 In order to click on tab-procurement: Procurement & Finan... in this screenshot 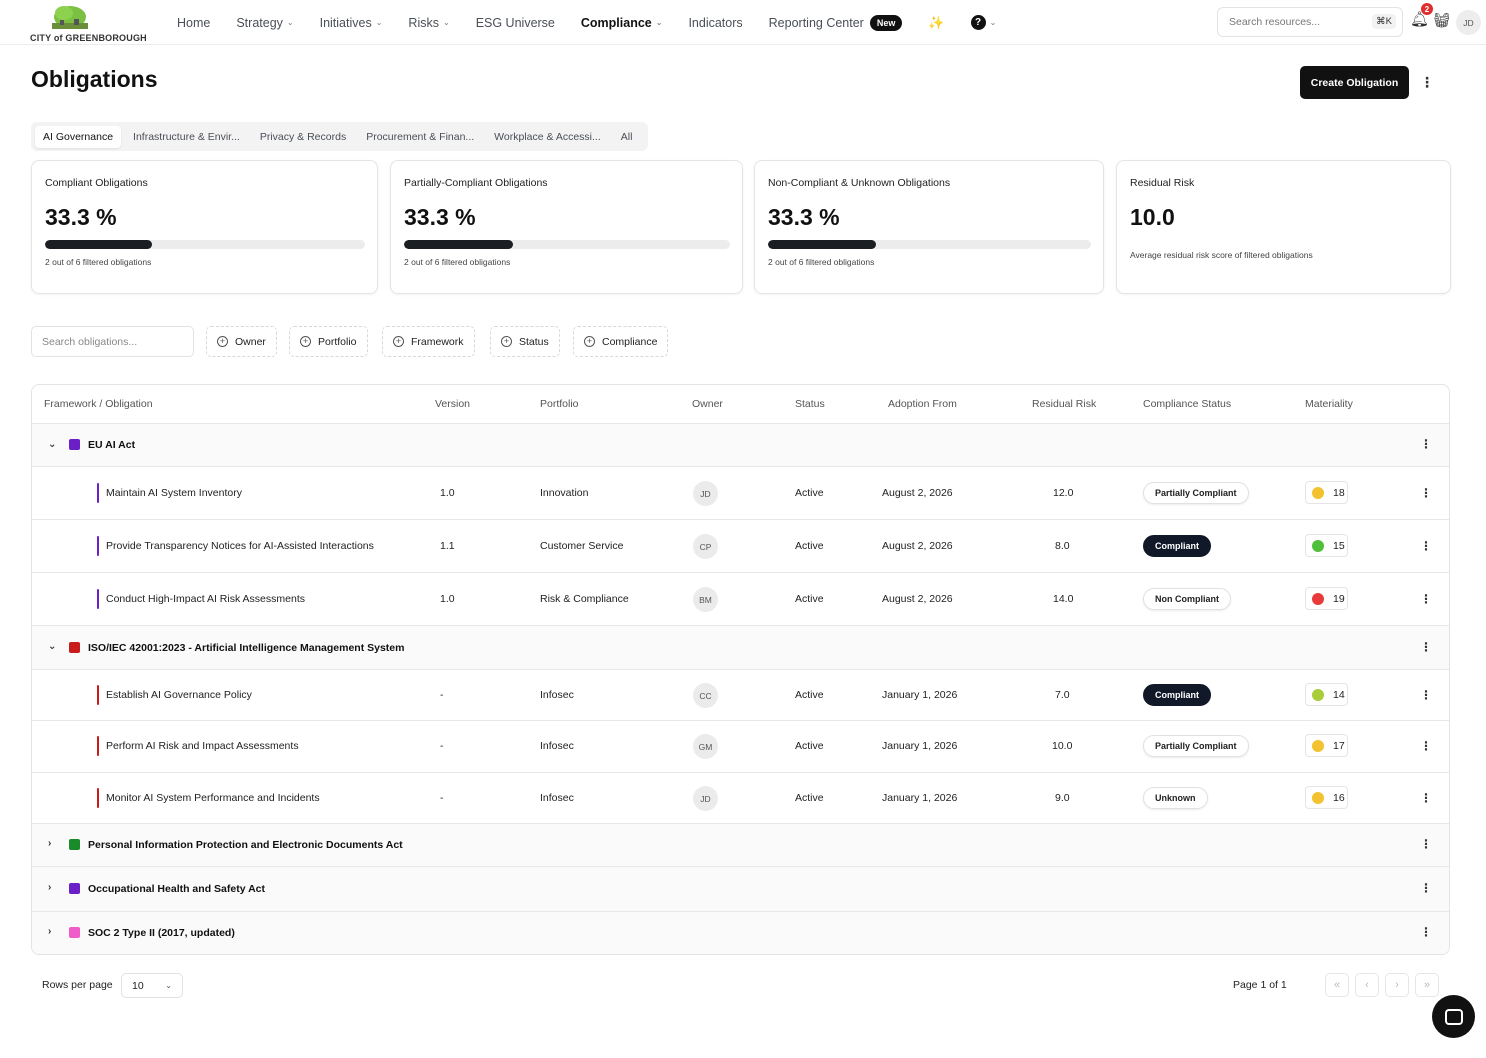, I will do `click(420, 137)`.